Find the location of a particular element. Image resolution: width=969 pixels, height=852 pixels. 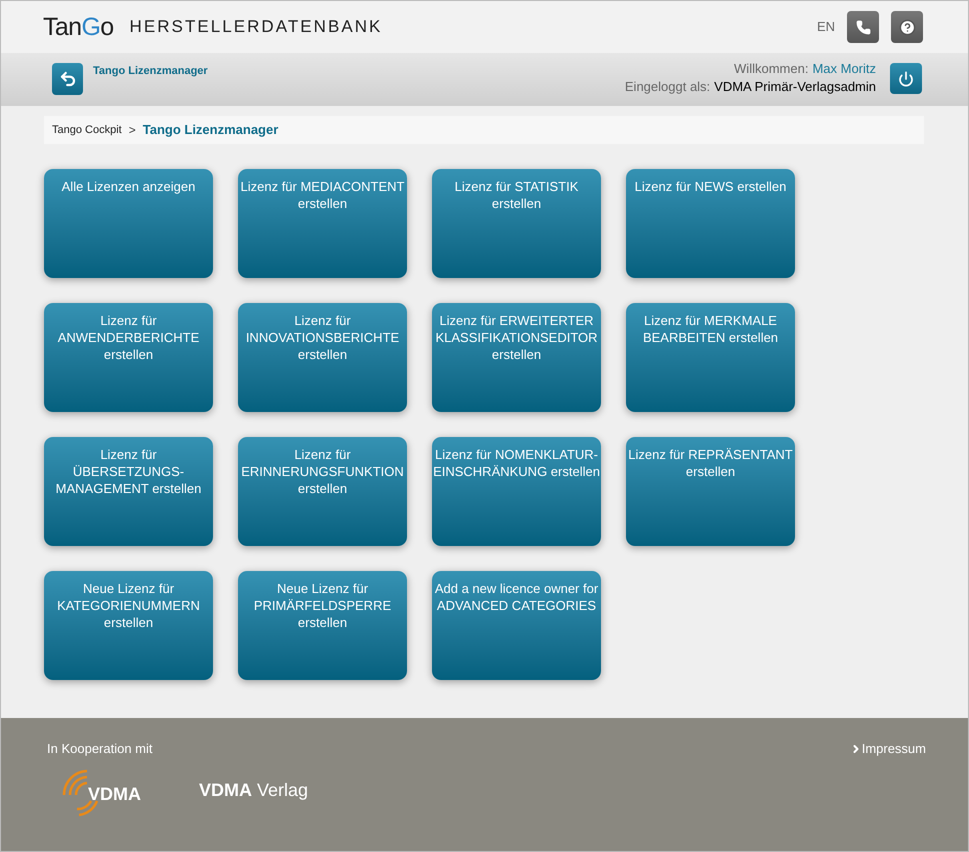

license-tile: Lizenz für ÜBERSETZUNGS-MANAGEMENT erstellen is located at coordinates (128, 491).